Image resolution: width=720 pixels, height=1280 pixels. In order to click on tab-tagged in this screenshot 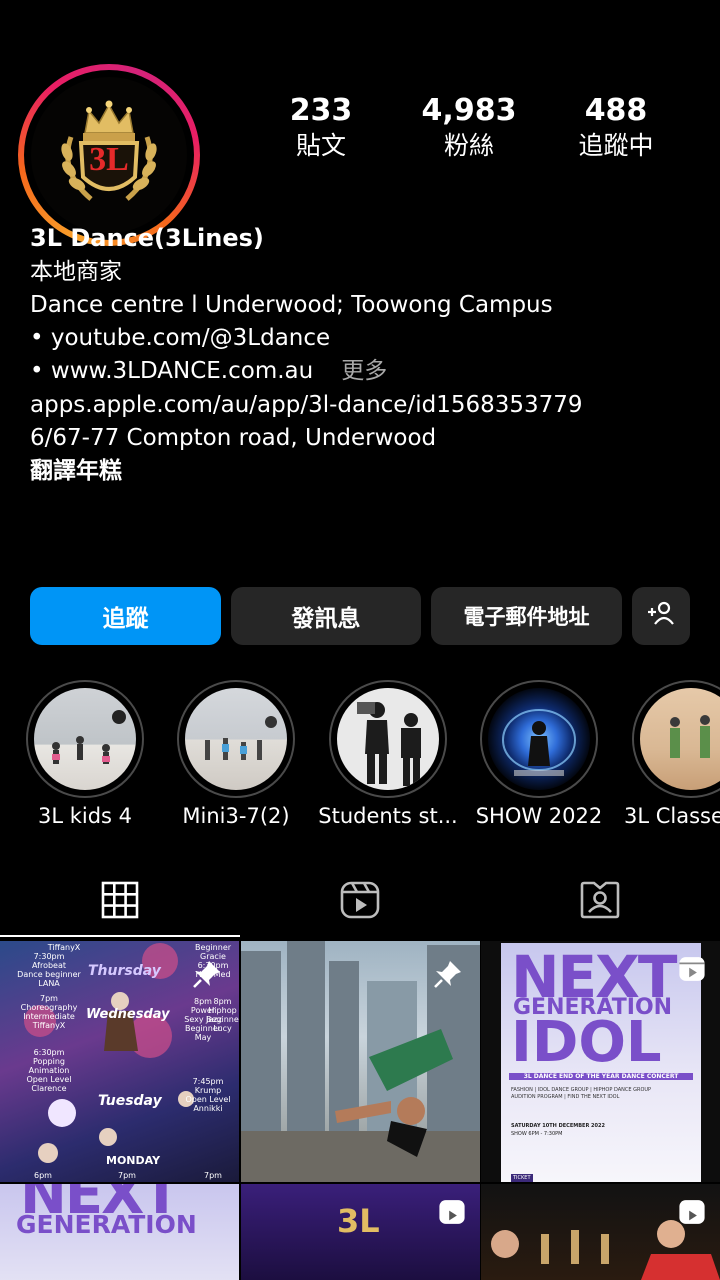, I will do `click(600, 902)`.